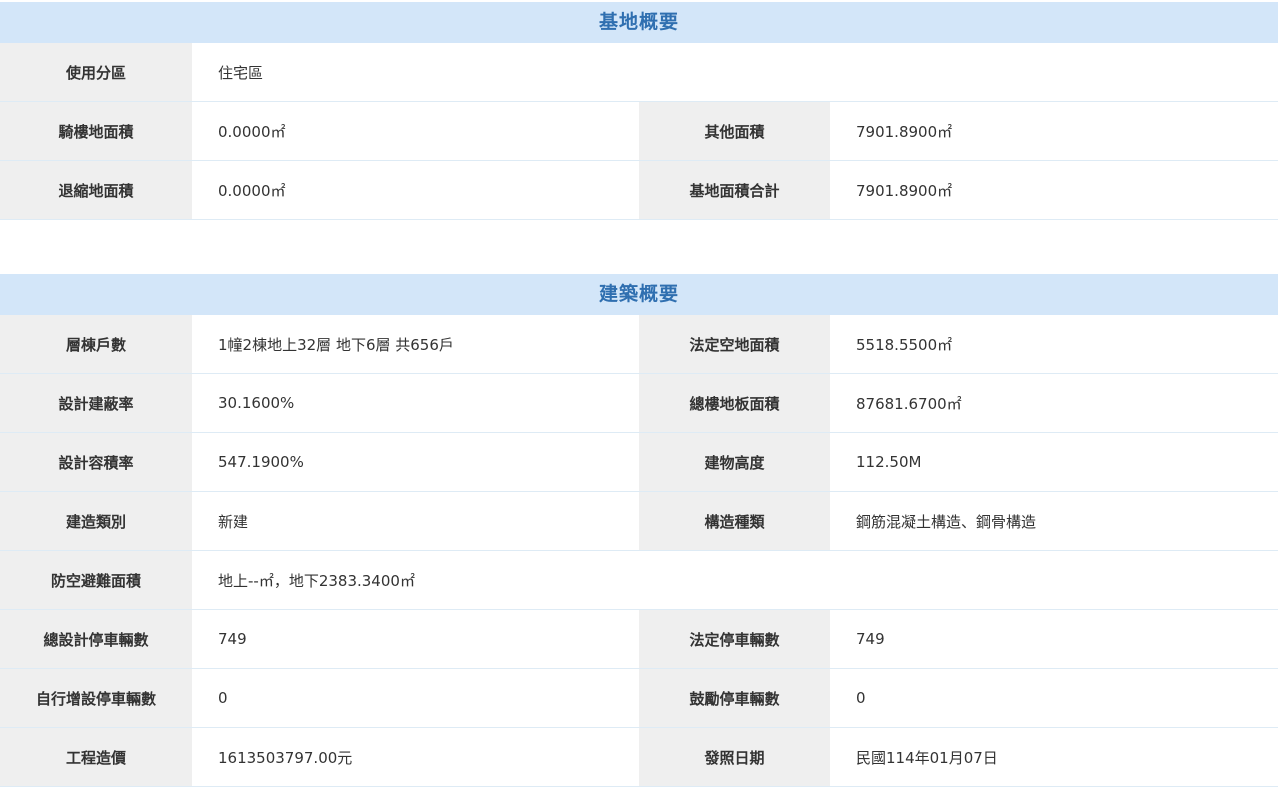  I want to click on arcade-area-label: 騎樓地面積, so click(96, 131).